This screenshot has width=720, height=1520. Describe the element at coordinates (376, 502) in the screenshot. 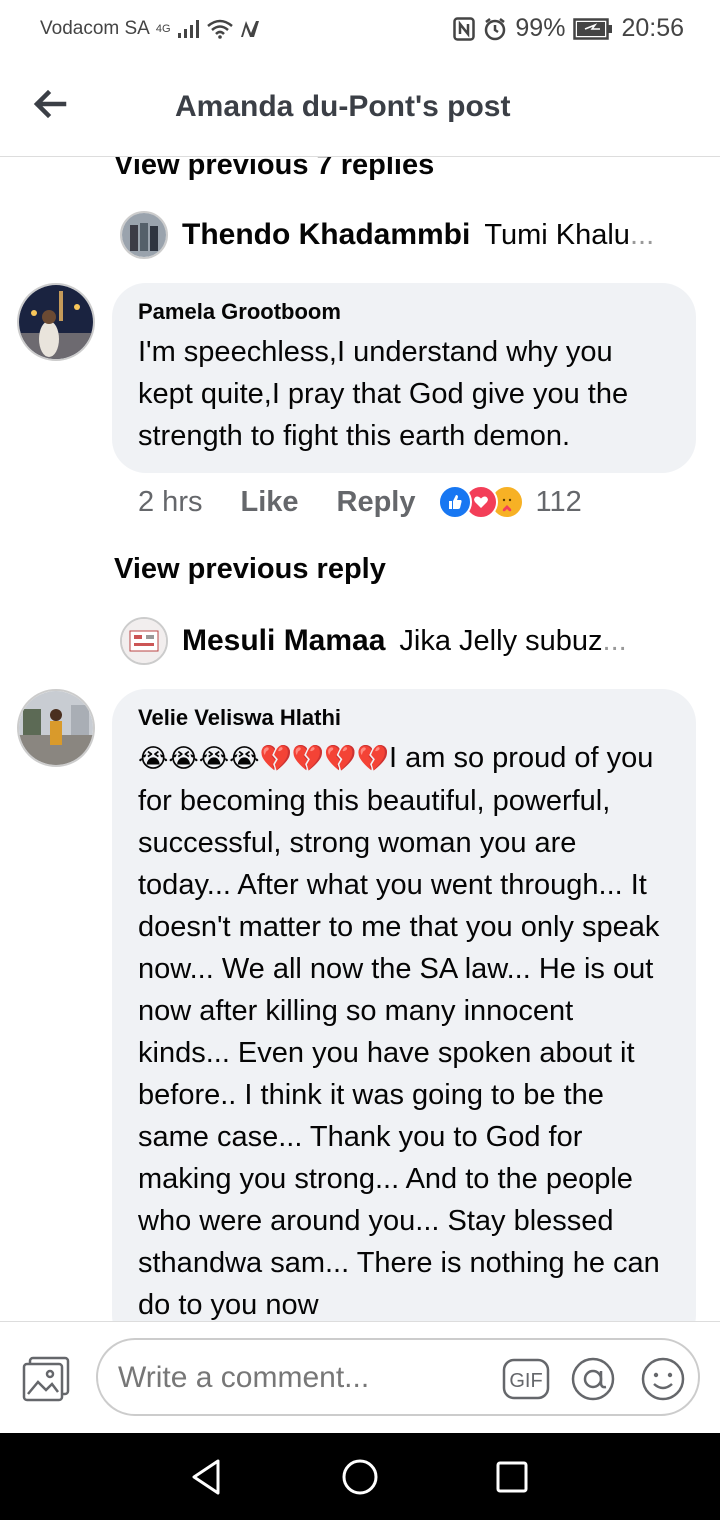

I see `reply-button: Reply` at that location.